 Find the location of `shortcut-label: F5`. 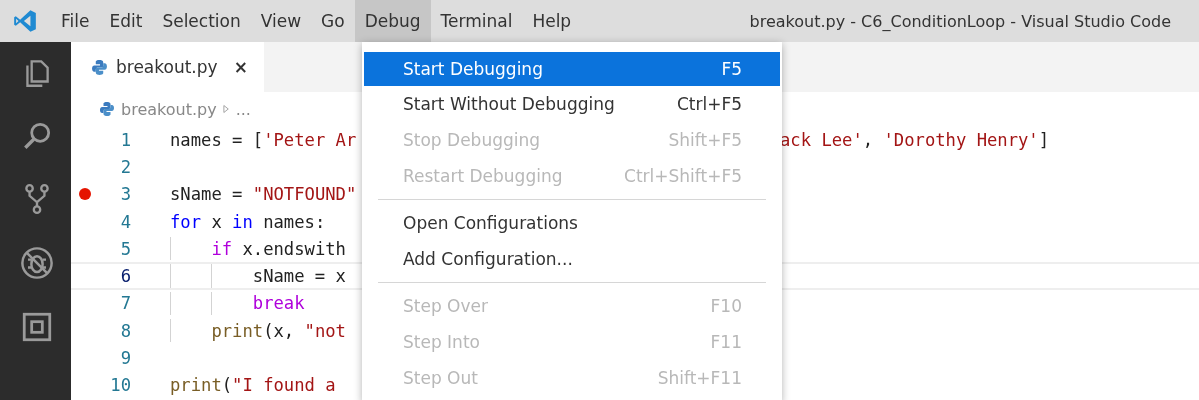

shortcut-label: F5 is located at coordinates (731, 69).